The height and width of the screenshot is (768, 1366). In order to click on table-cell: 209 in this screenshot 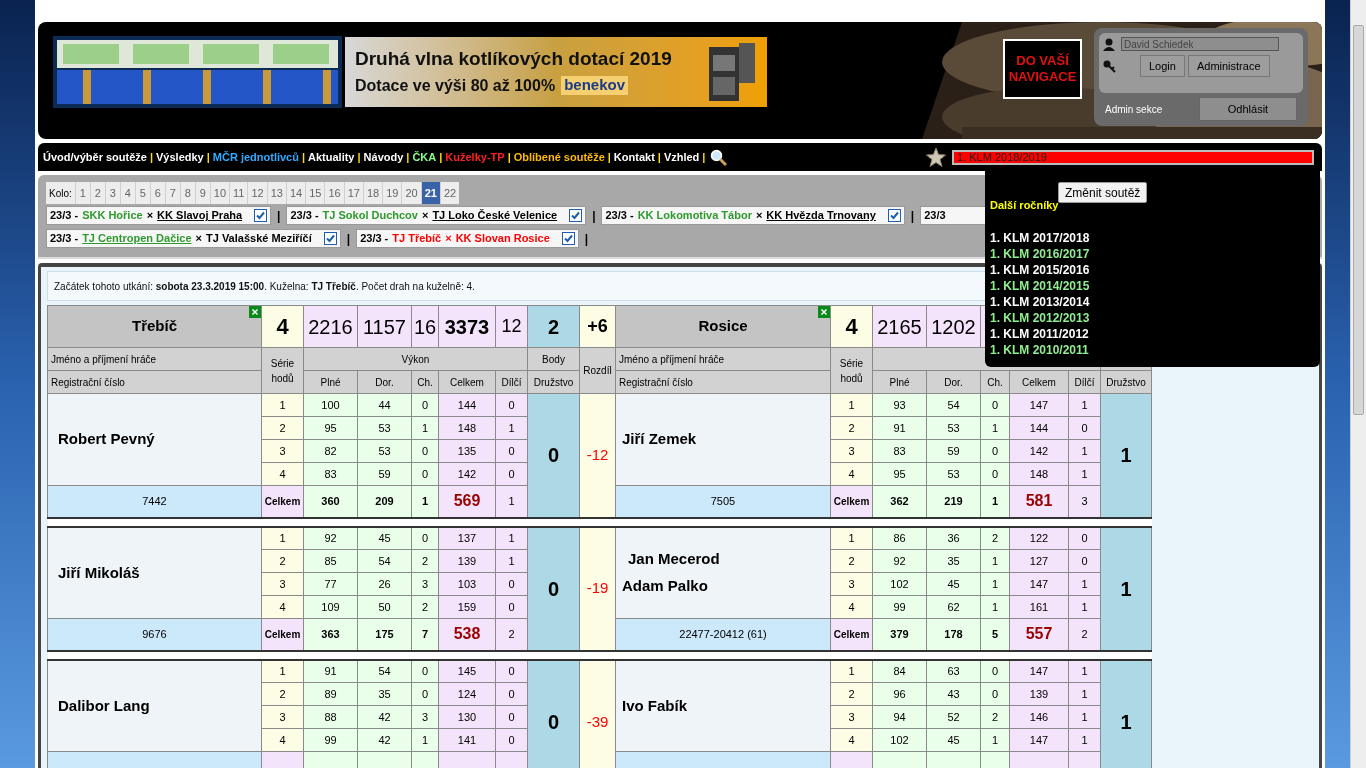, I will do `click(384, 501)`.